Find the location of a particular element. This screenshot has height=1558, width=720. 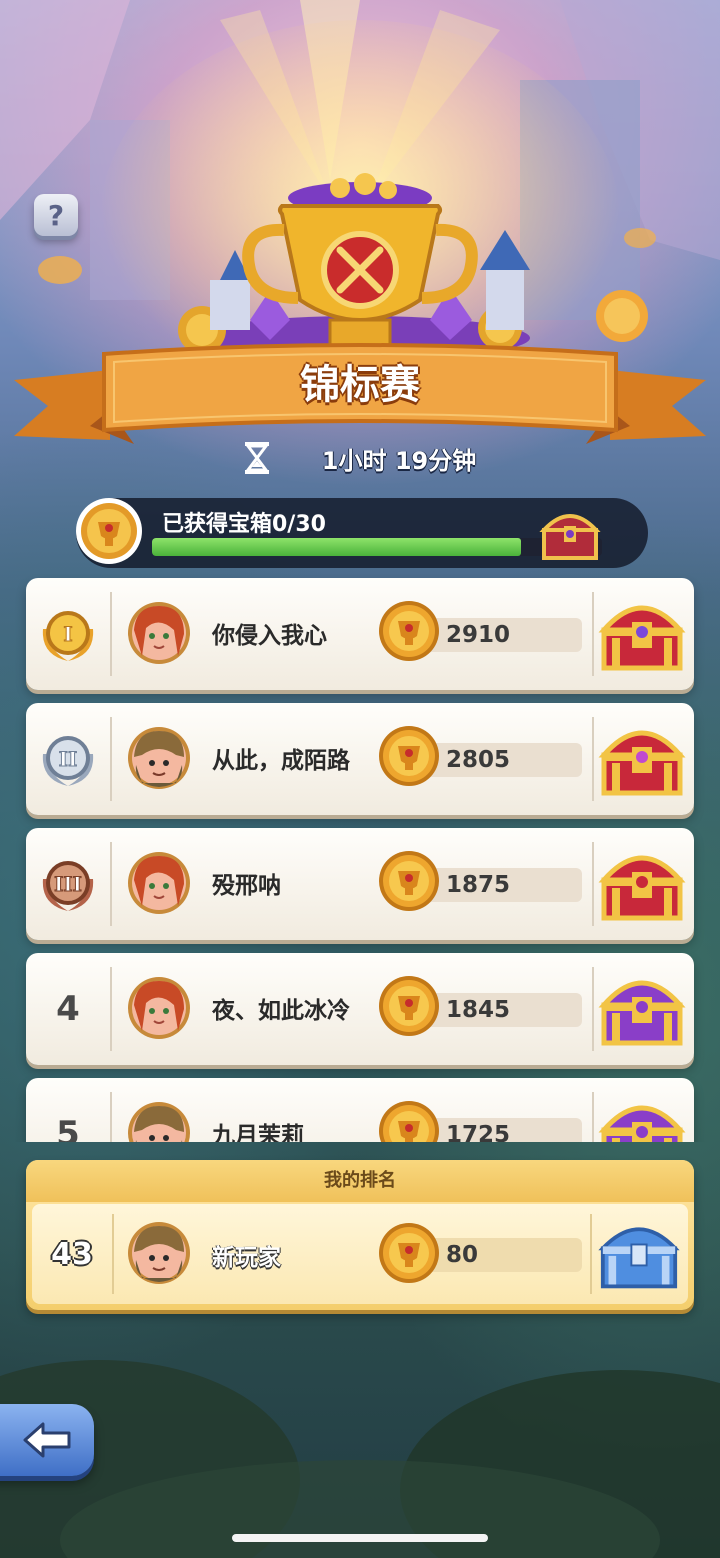

bronze-laurel-badge-icon: III is located at coordinates (68, 886).